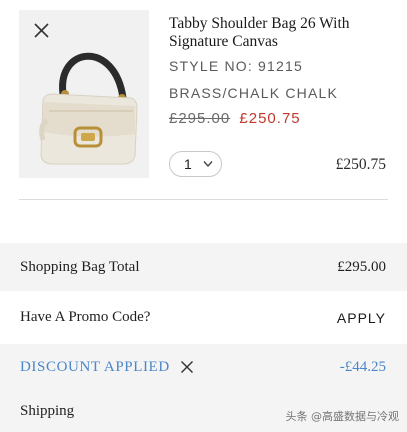 The width and height of the screenshot is (407, 432). I want to click on promo-label: Have A Promo Code?, so click(85, 317).